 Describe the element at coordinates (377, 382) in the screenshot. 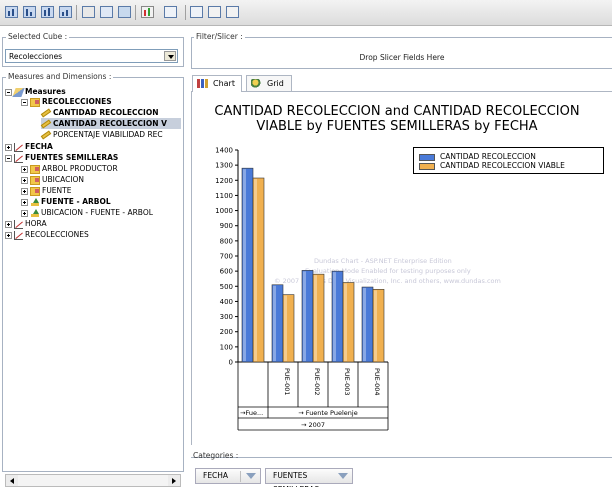

I see `x-tick-label: PUE-004` at that location.